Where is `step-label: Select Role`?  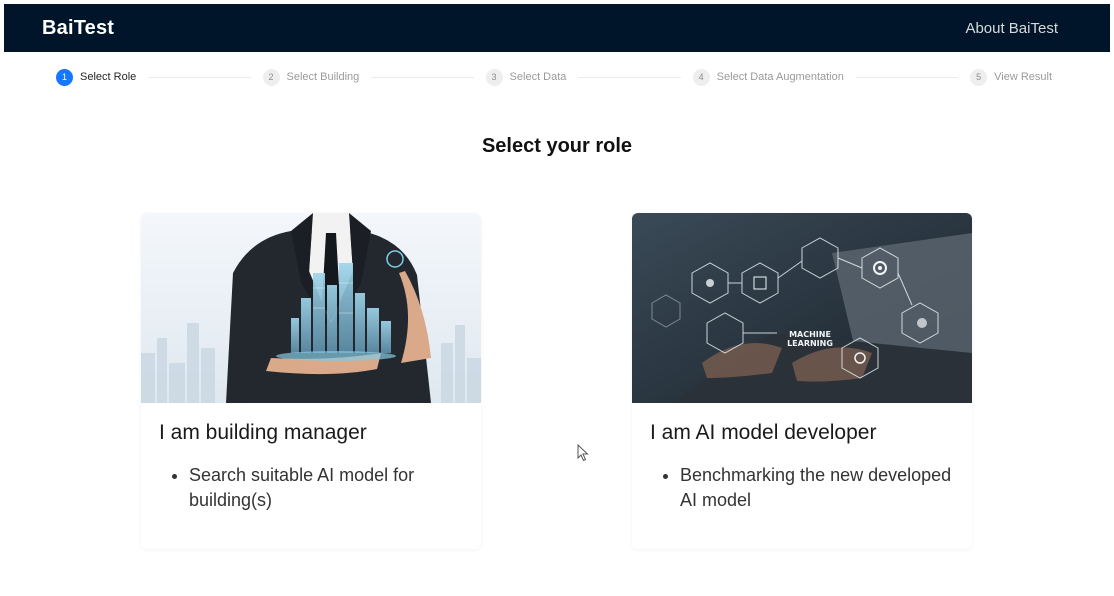 step-label: Select Role is located at coordinates (108, 77).